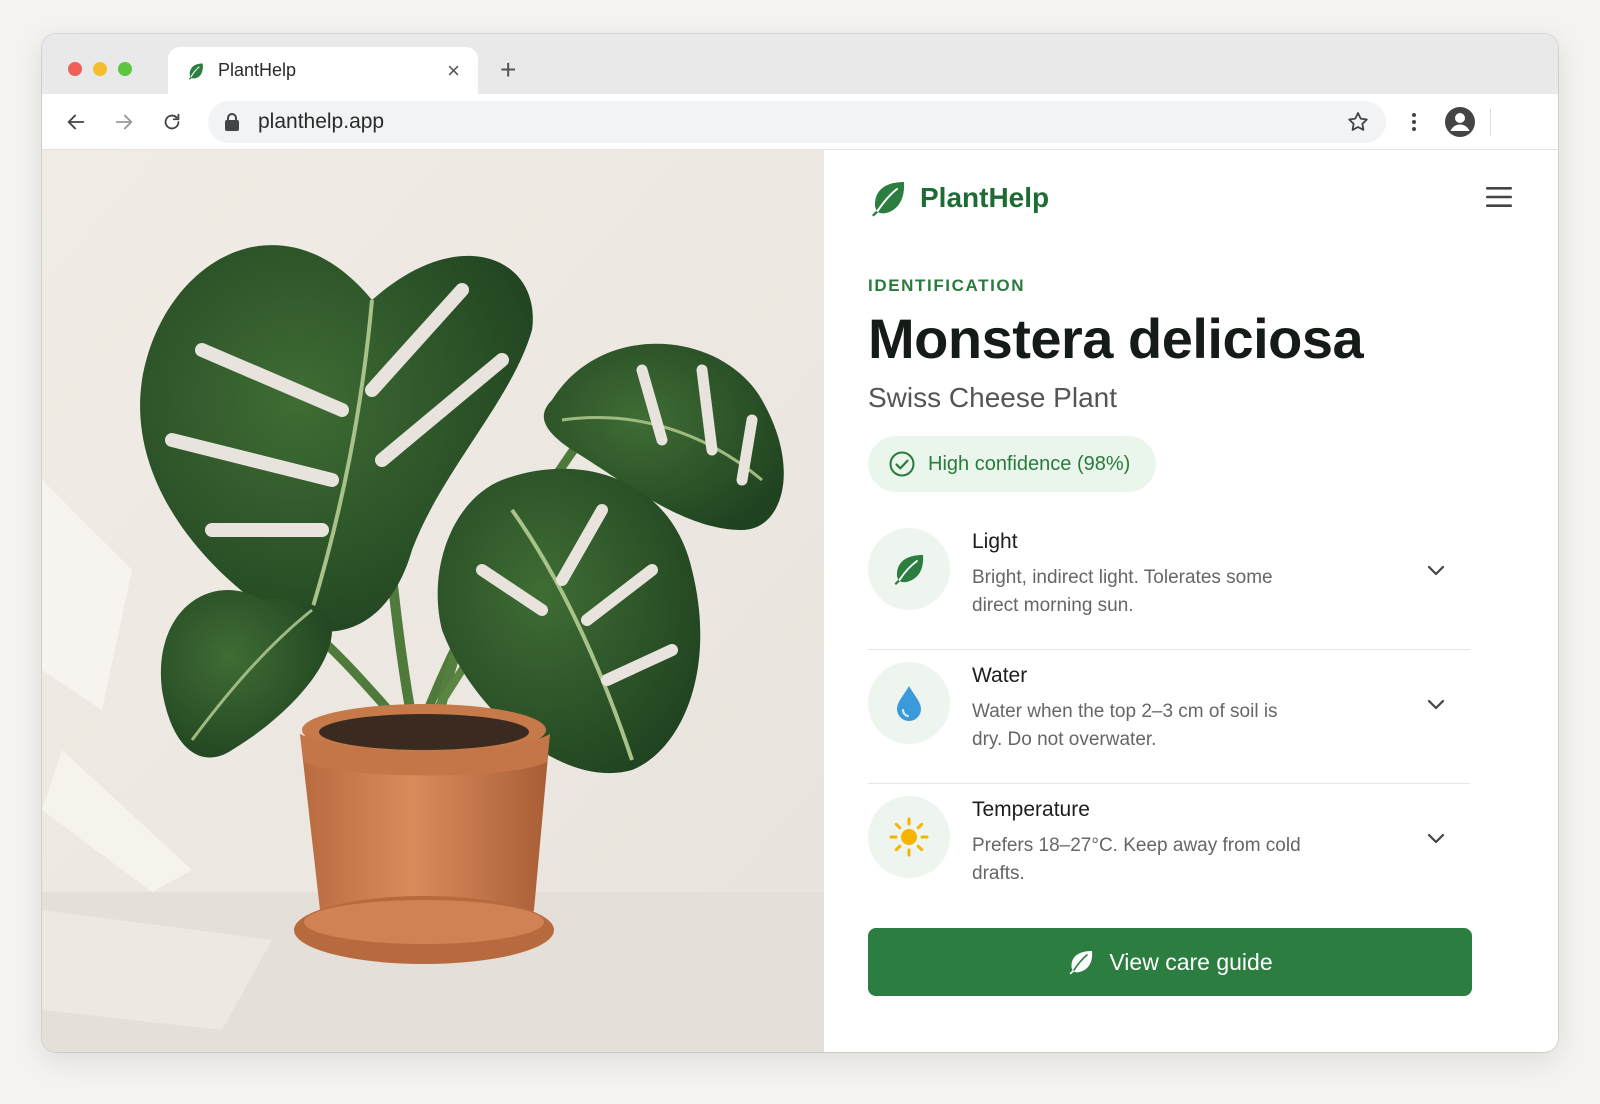 The width and height of the screenshot is (1600, 1104). Describe the element at coordinates (125, 69) in the screenshot. I see `maximize-window-button` at that location.